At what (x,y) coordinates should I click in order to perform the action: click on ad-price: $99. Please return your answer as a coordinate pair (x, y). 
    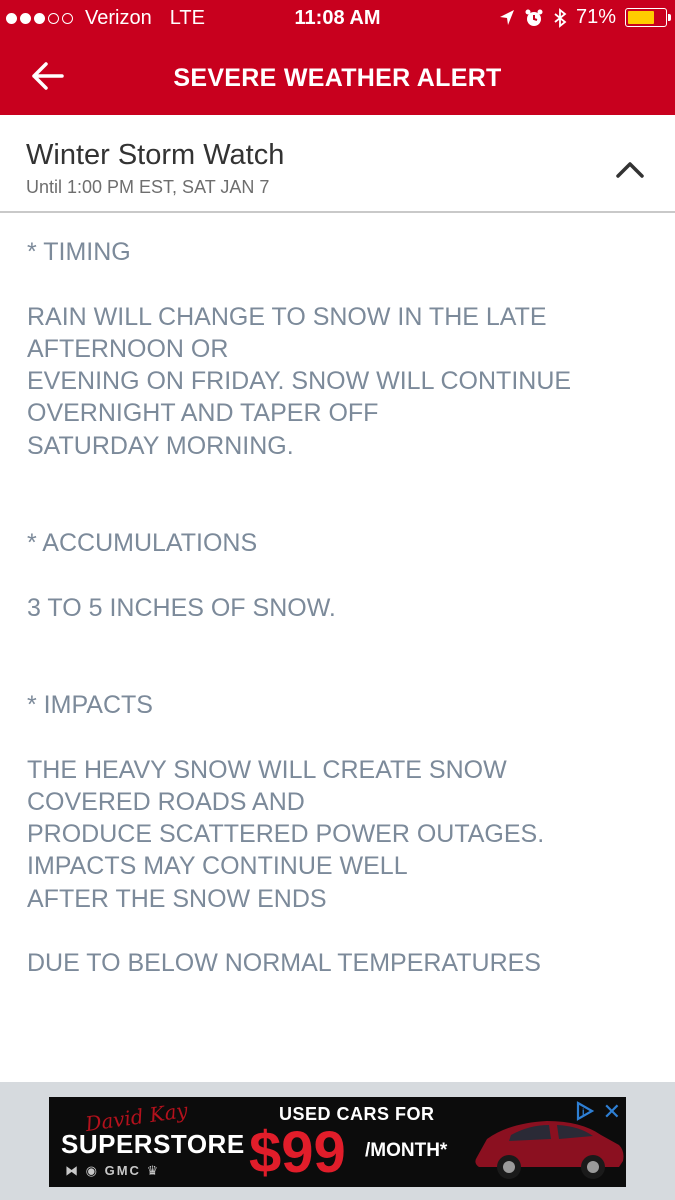
    Looking at the image, I should click on (297, 1152).